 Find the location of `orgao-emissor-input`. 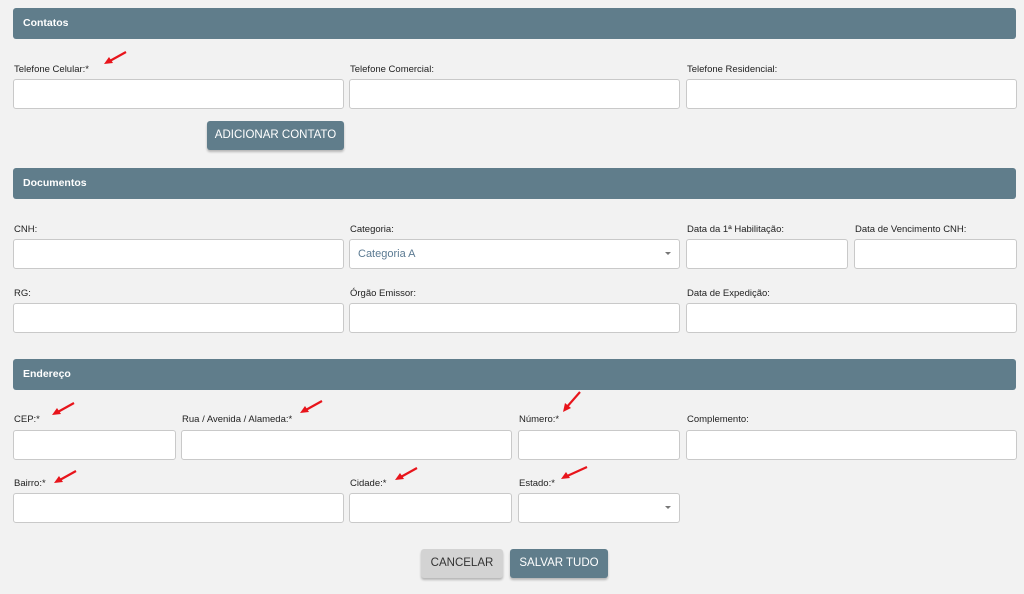

orgao-emissor-input is located at coordinates (514, 318).